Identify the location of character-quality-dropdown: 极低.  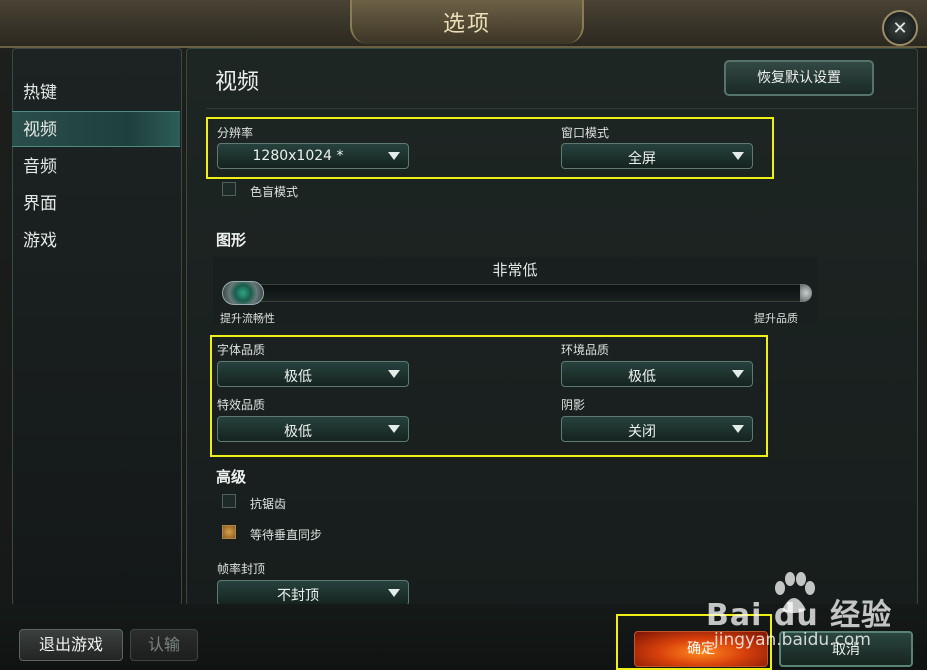
(313, 374).